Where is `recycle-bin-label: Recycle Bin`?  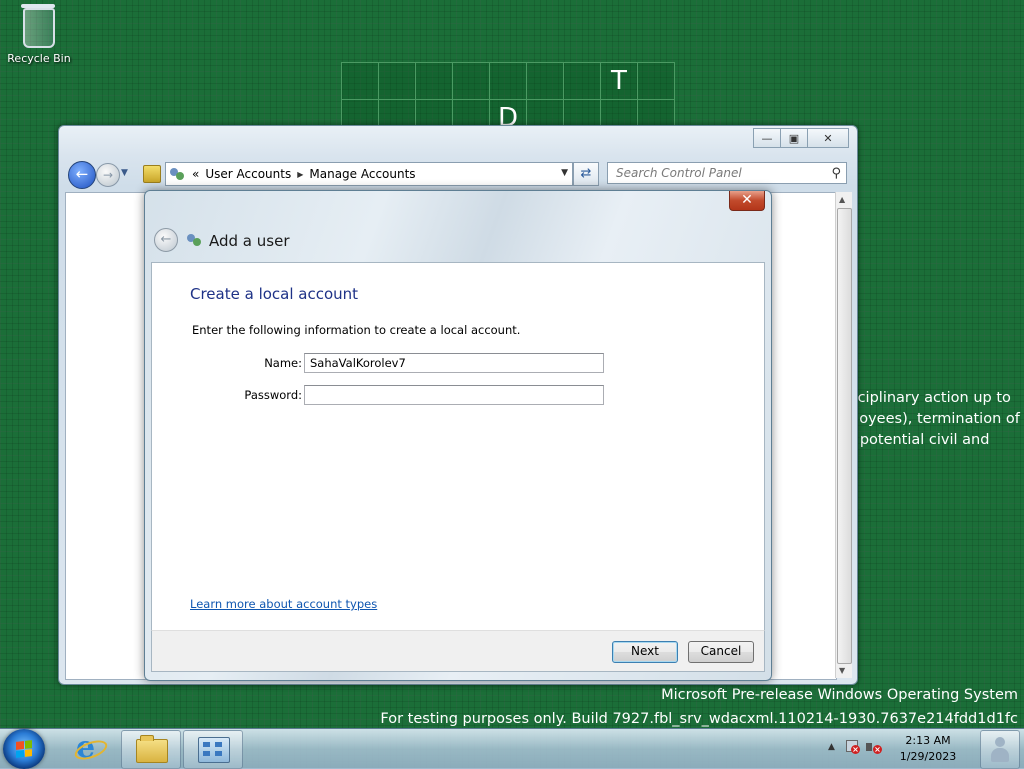 recycle-bin-label: Recycle Bin is located at coordinates (39, 58).